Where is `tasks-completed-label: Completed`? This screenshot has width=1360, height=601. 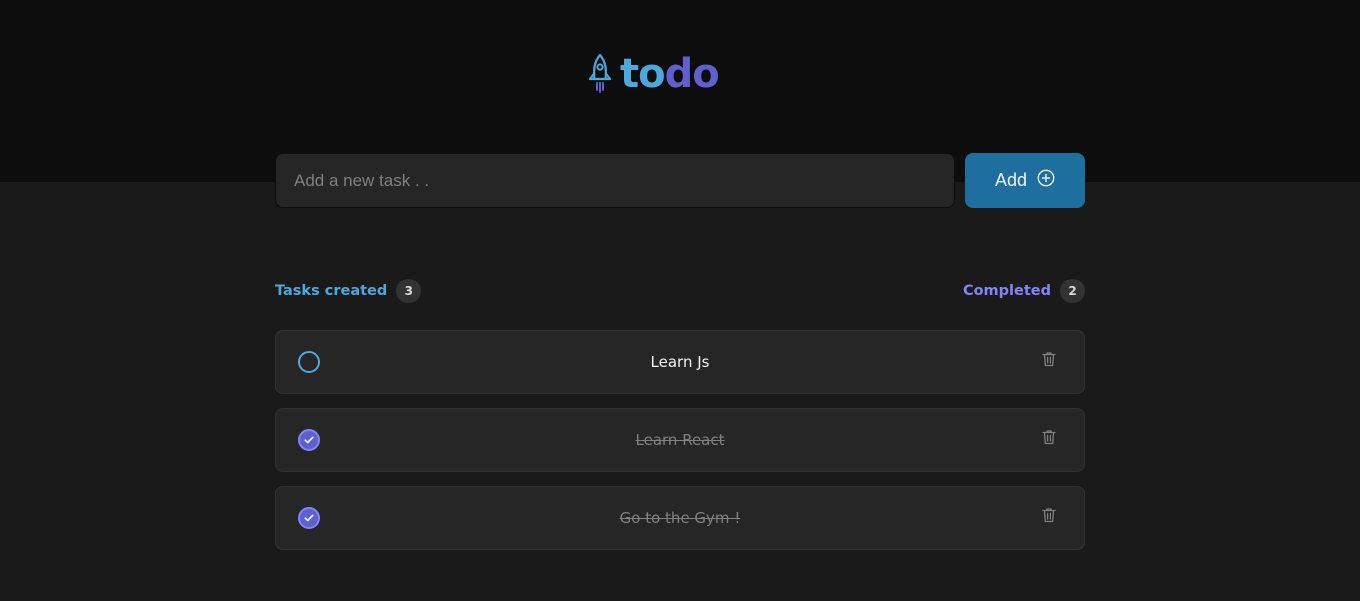
tasks-completed-label: Completed is located at coordinates (1006, 290).